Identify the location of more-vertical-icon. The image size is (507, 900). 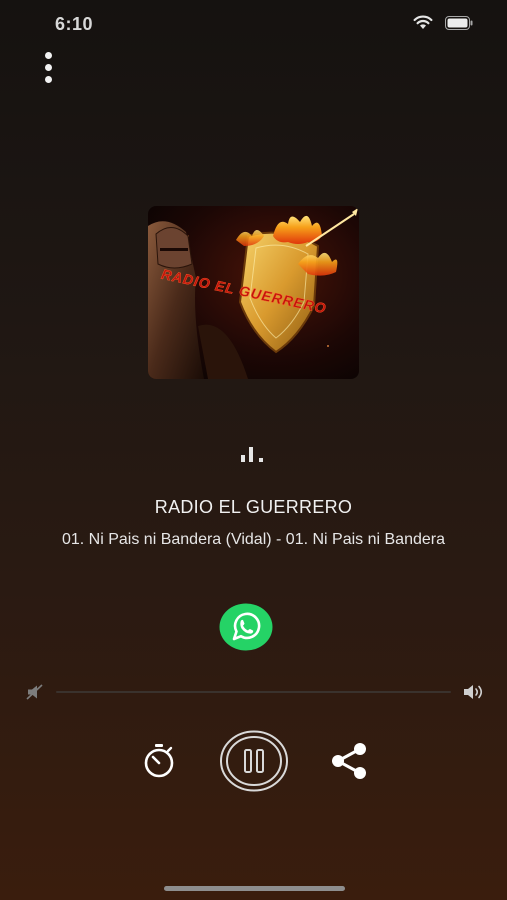
(48, 67).